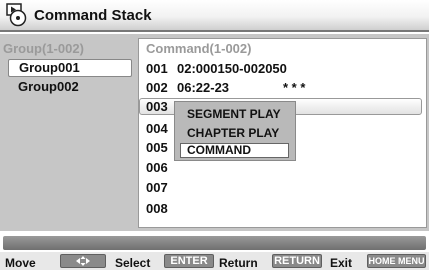  Describe the element at coordinates (157, 128) in the screenshot. I see `command-row-number: 004` at that location.